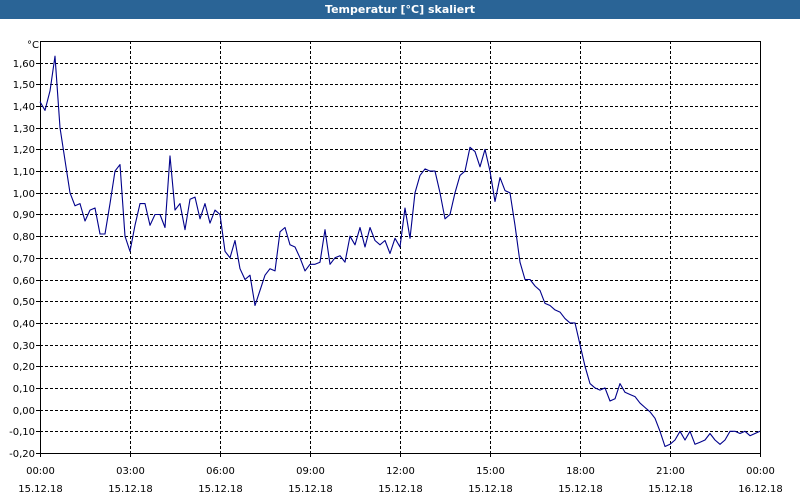 The image size is (800, 504). What do you see at coordinates (760, 489) in the screenshot?
I see `x-tick-date-label: 16.12.18` at bounding box center [760, 489].